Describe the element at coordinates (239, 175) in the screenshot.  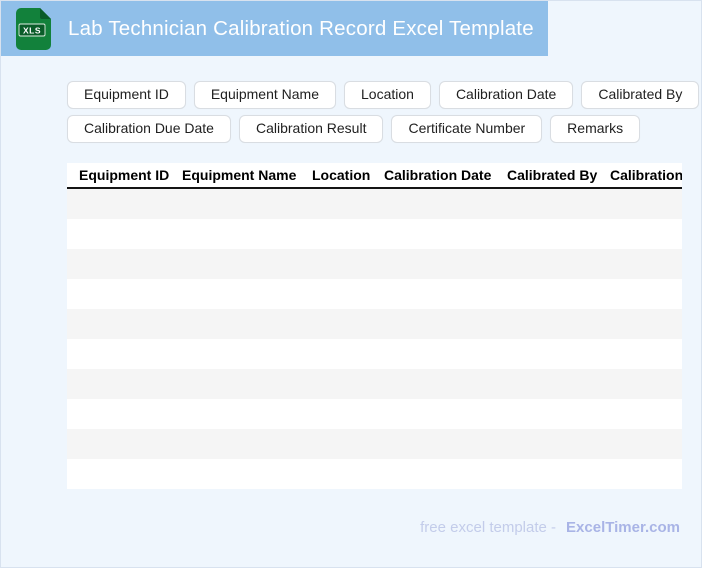
I see `column-header-equipment-name: Equipment Name` at that location.